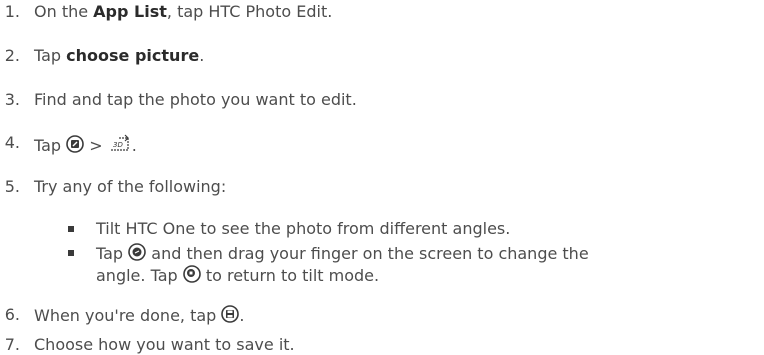 This screenshot has width=764, height=355. Describe the element at coordinates (12, 314) in the screenshot. I see `step-number: 6.` at that location.